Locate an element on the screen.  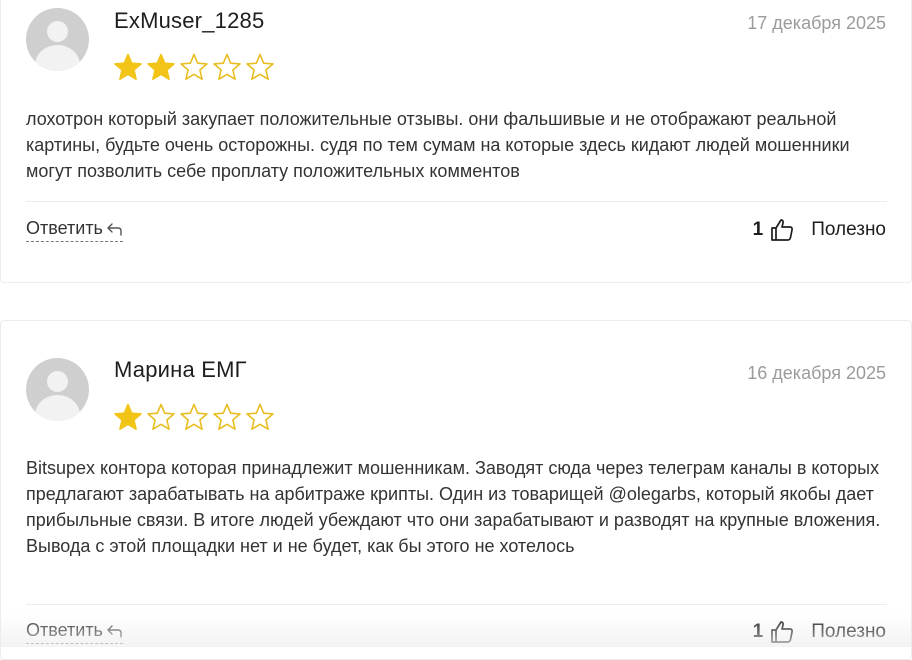
review-date: 17 декабря 2025 is located at coordinates (816, 23).